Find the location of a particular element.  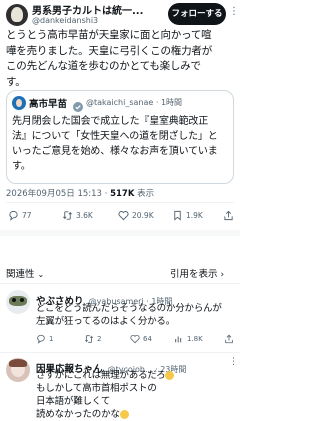

post-meta: 2026年09月05日 15:13 · 517K 表示 is located at coordinates (80, 194).